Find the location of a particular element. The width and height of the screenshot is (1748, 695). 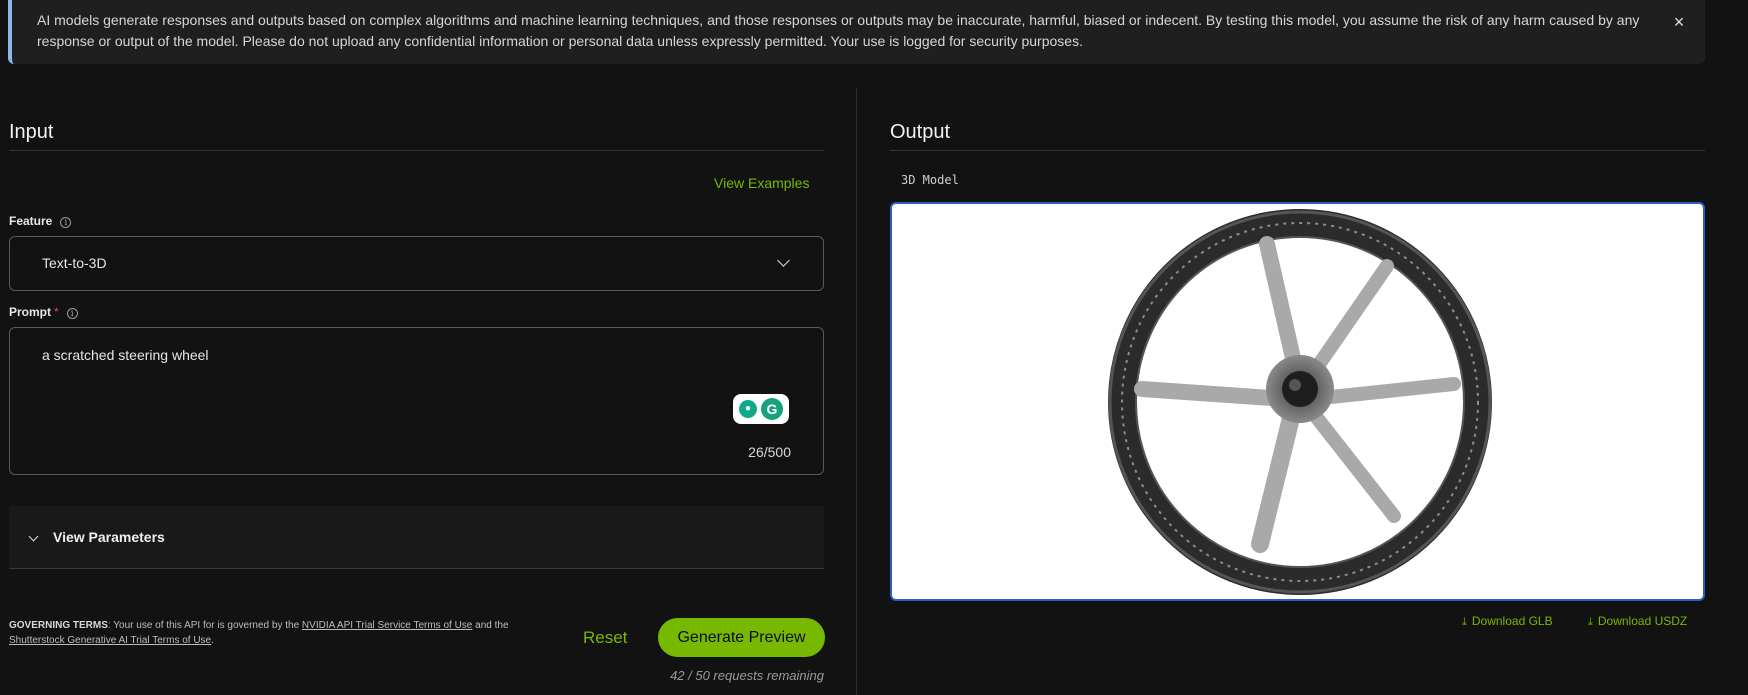

input-title-rule is located at coordinates (416, 150).